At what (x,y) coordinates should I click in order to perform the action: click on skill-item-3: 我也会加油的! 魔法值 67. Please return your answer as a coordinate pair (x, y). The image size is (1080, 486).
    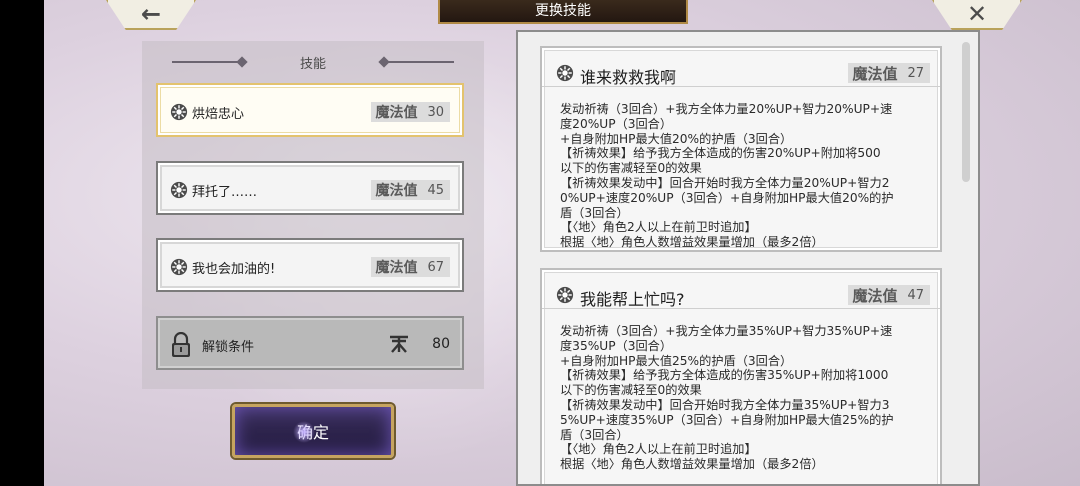
    Looking at the image, I should click on (310, 265).